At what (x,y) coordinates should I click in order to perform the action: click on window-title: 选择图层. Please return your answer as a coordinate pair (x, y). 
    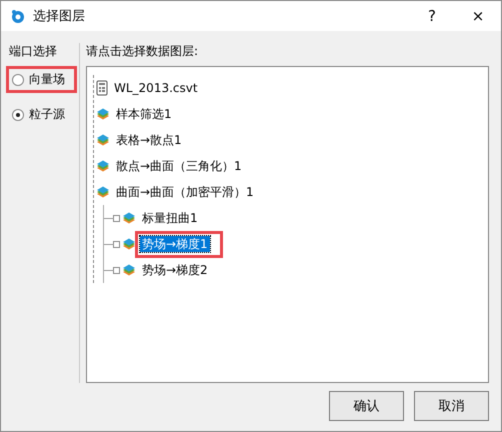
    Looking at the image, I should click on (59, 16).